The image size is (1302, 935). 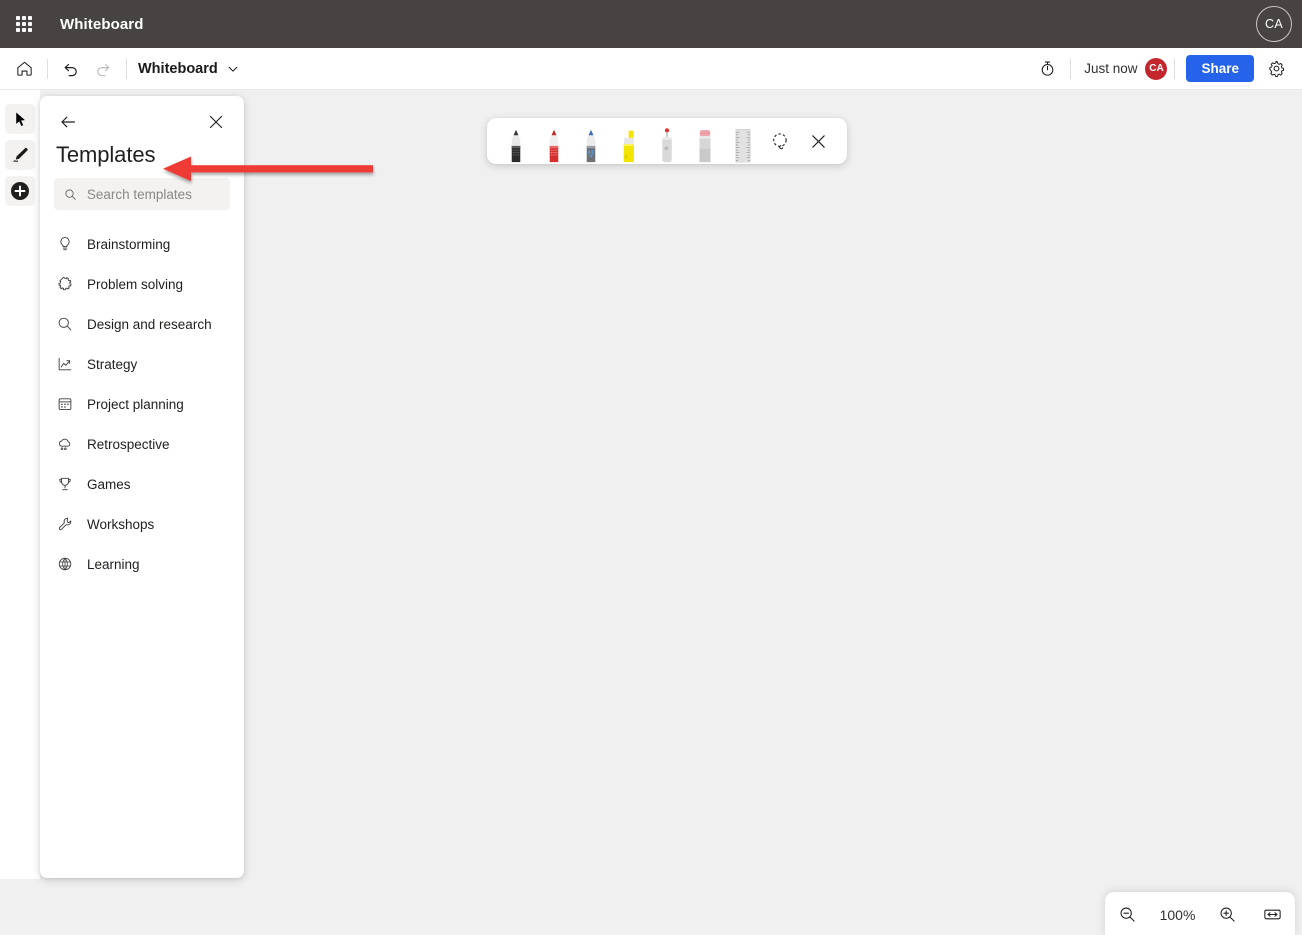 I want to click on panel-header, so click(x=142, y=117).